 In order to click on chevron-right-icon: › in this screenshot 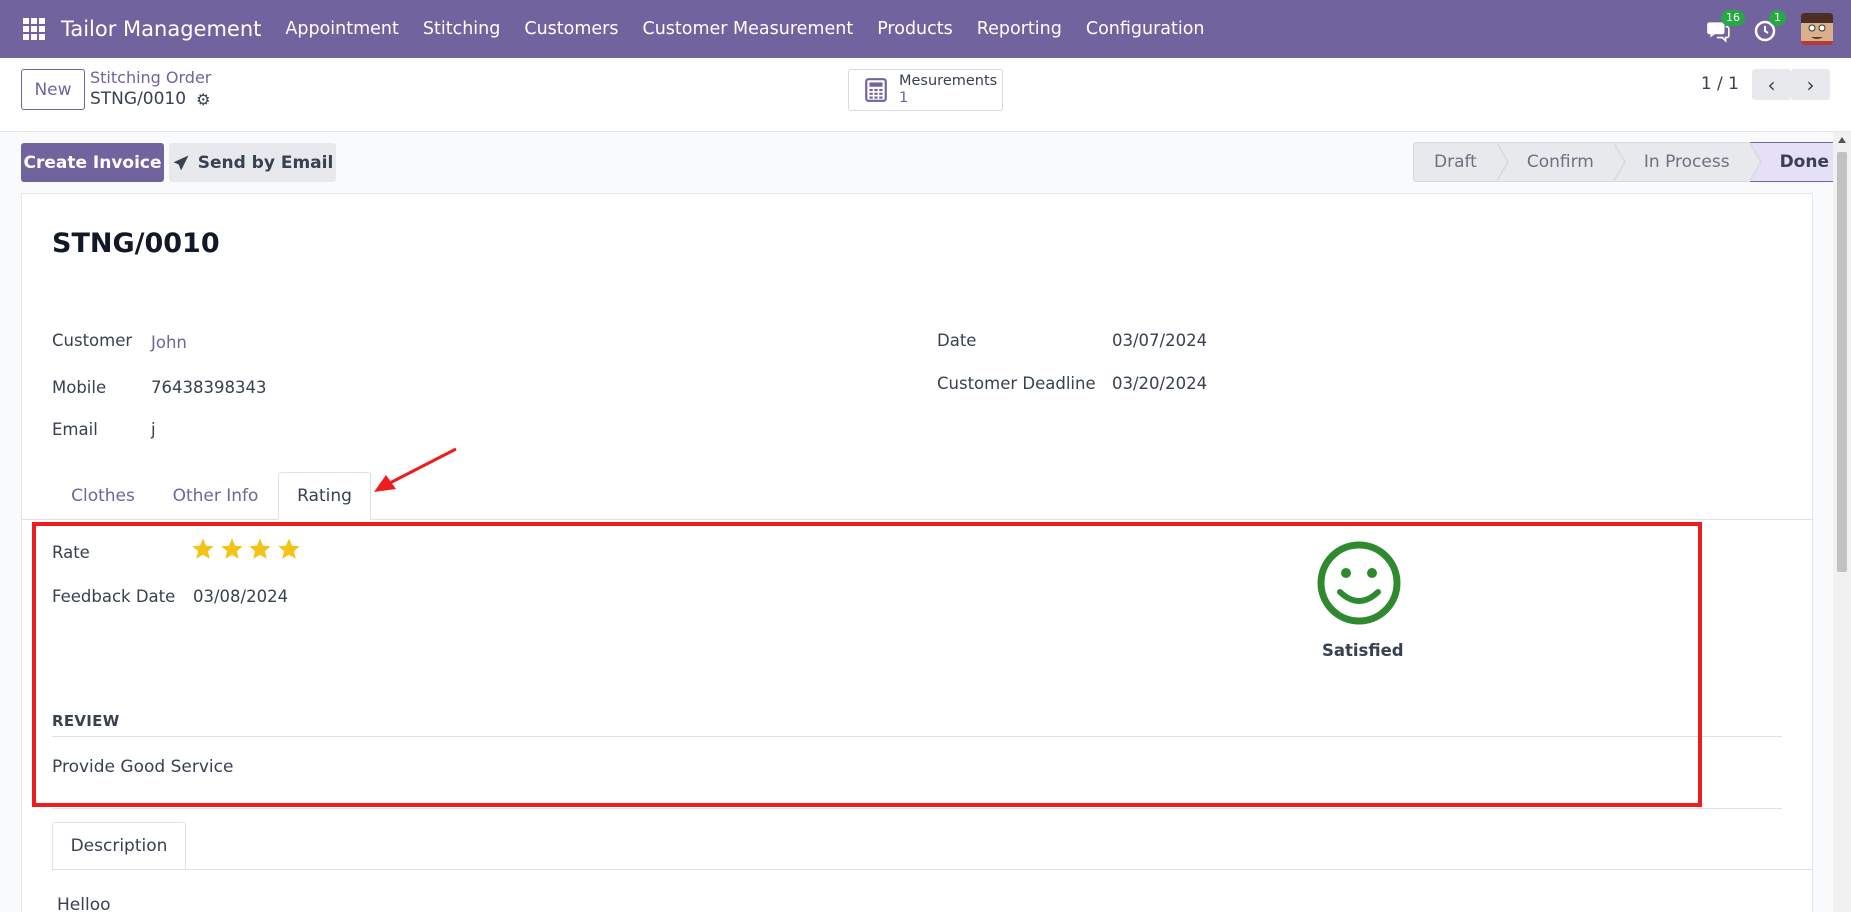, I will do `click(1810, 84)`.